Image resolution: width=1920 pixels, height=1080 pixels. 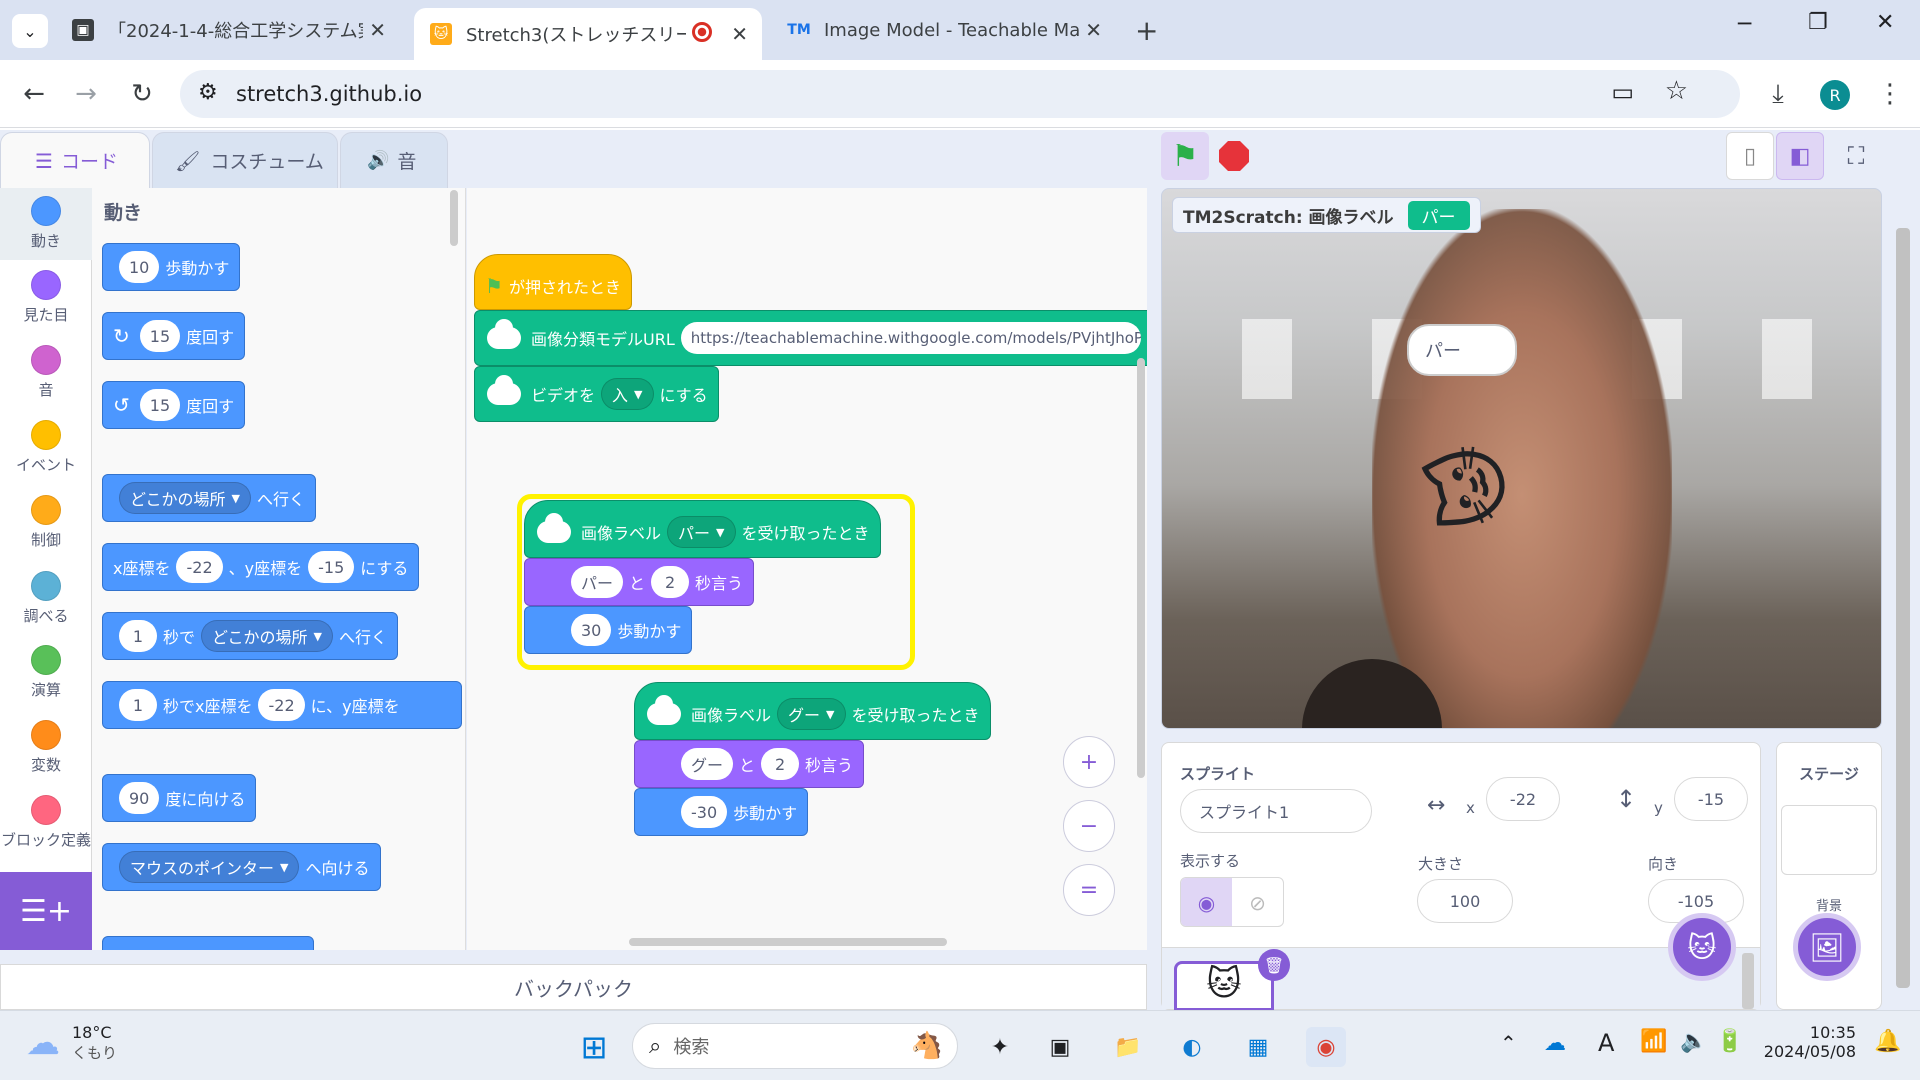 I want to click on glide-xy-block: 1 秒でx座標を -22 に、y座標を, so click(x=282, y=705).